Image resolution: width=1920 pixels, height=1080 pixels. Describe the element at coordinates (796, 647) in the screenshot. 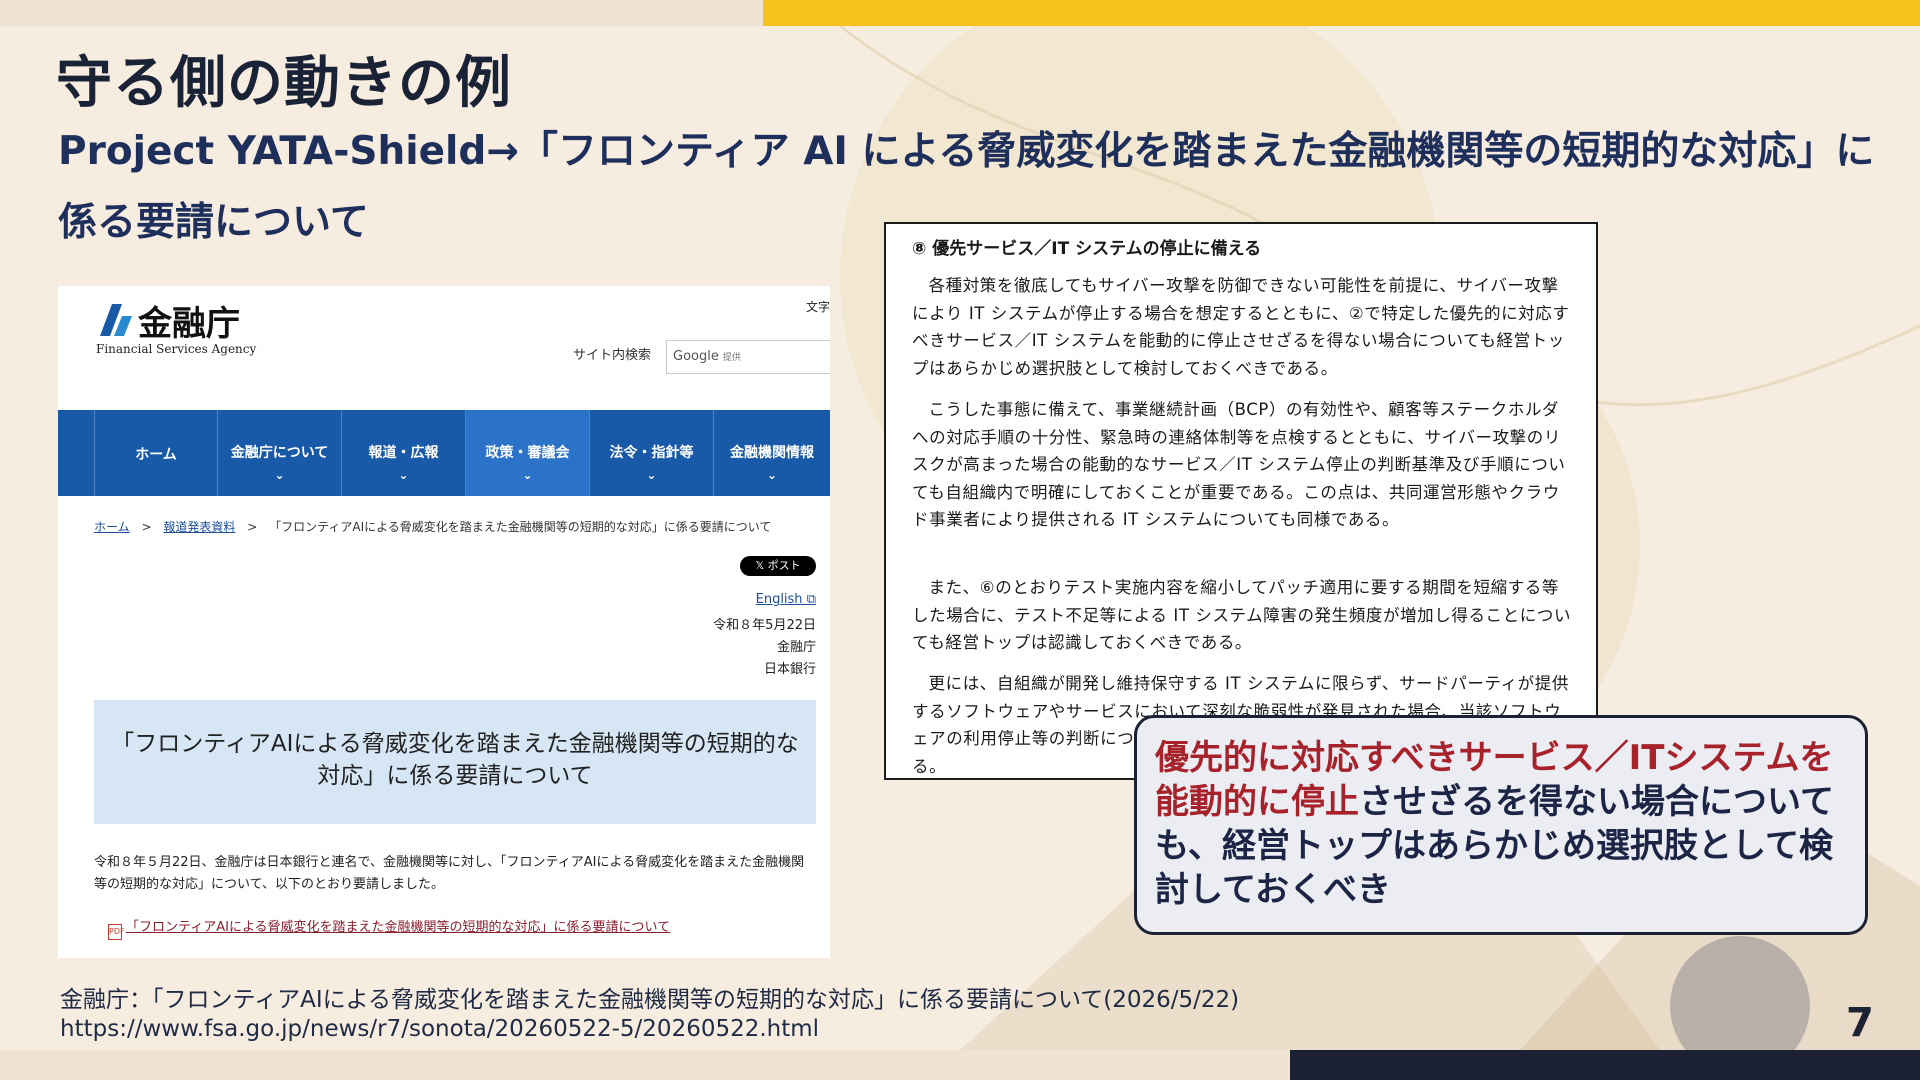

I see `issuer-fsa: 金融庁` at that location.